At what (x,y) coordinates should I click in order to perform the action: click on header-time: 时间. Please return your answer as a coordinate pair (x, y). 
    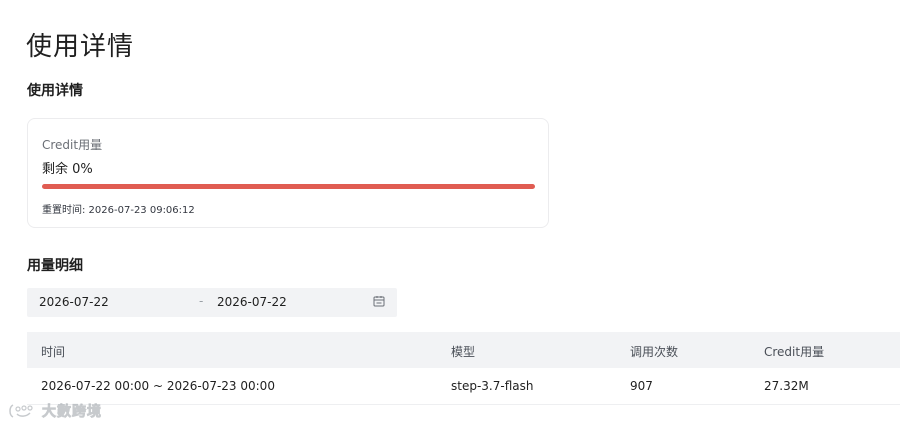
    Looking at the image, I should click on (53, 352).